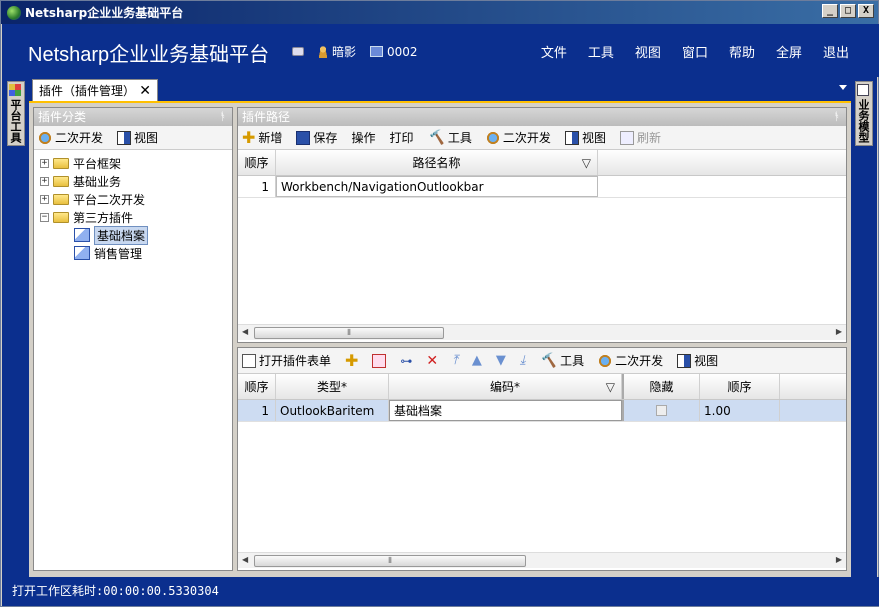  Describe the element at coordinates (337, 51) in the screenshot. I see `user-info: 暗影` at that location.